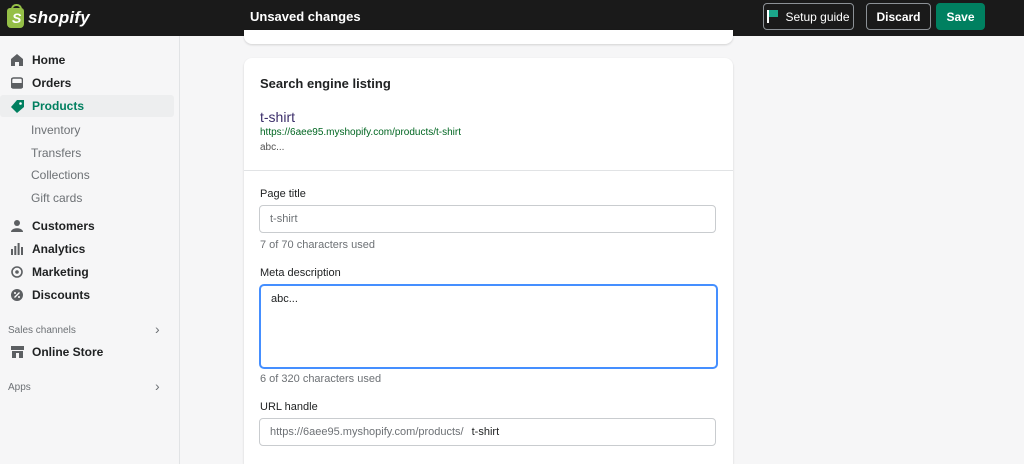 This screenshot has height=464, width=1024. Describe the element at coordinates (56, 198) in the screenshot. I see `sidebar-subitem-gift-cards: Gift cards` at that location.